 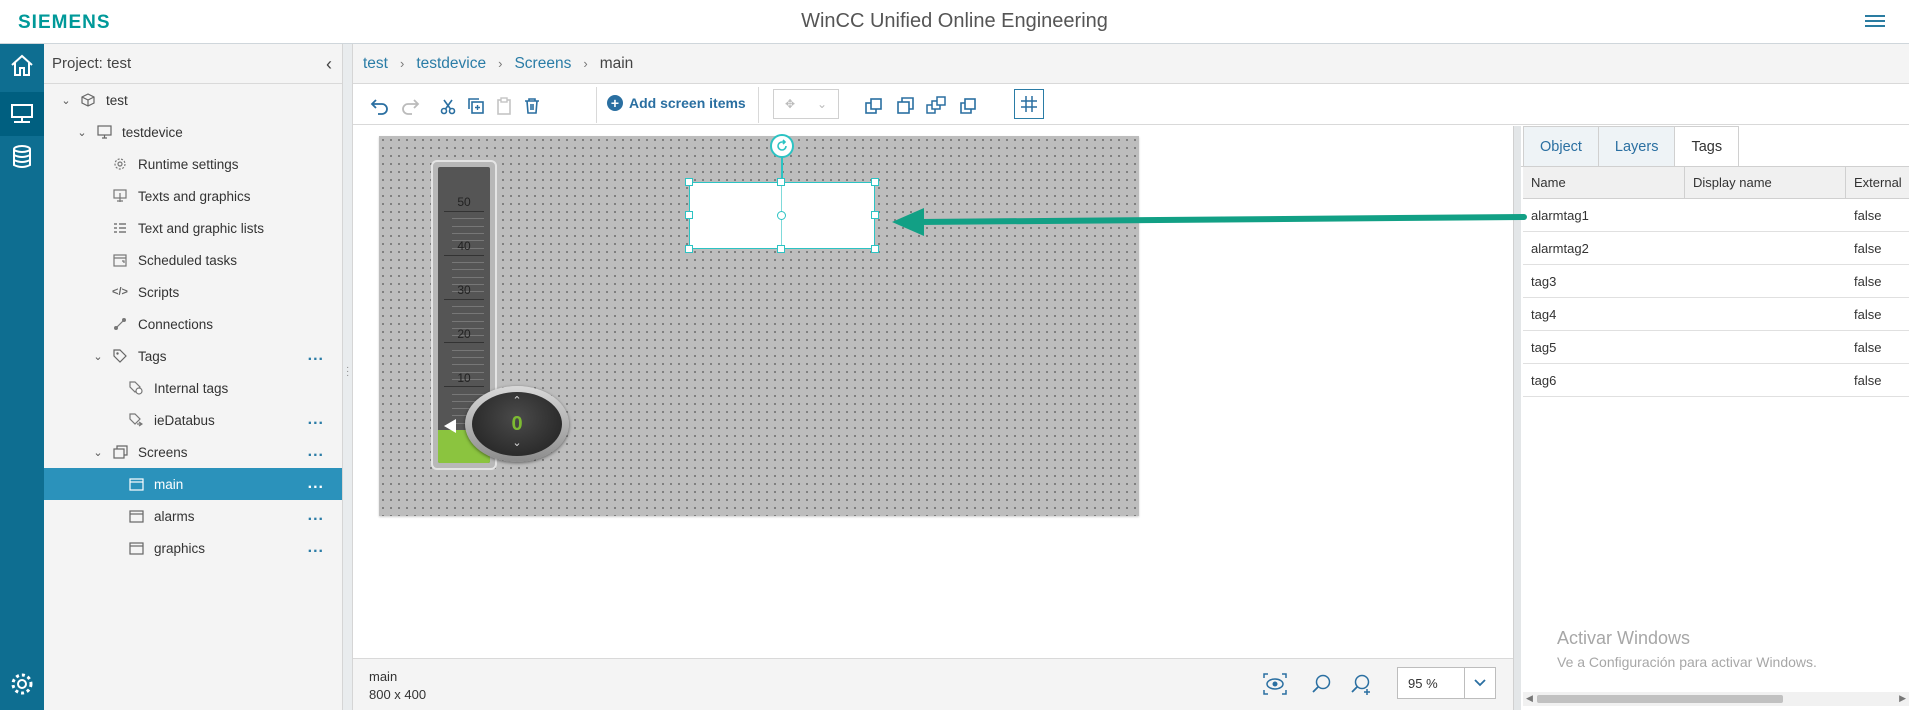 What do you see at coordinates (1636, 146) in the screenshot?
I see `tab-layers: Layers` at bounding box center [1636, 146].